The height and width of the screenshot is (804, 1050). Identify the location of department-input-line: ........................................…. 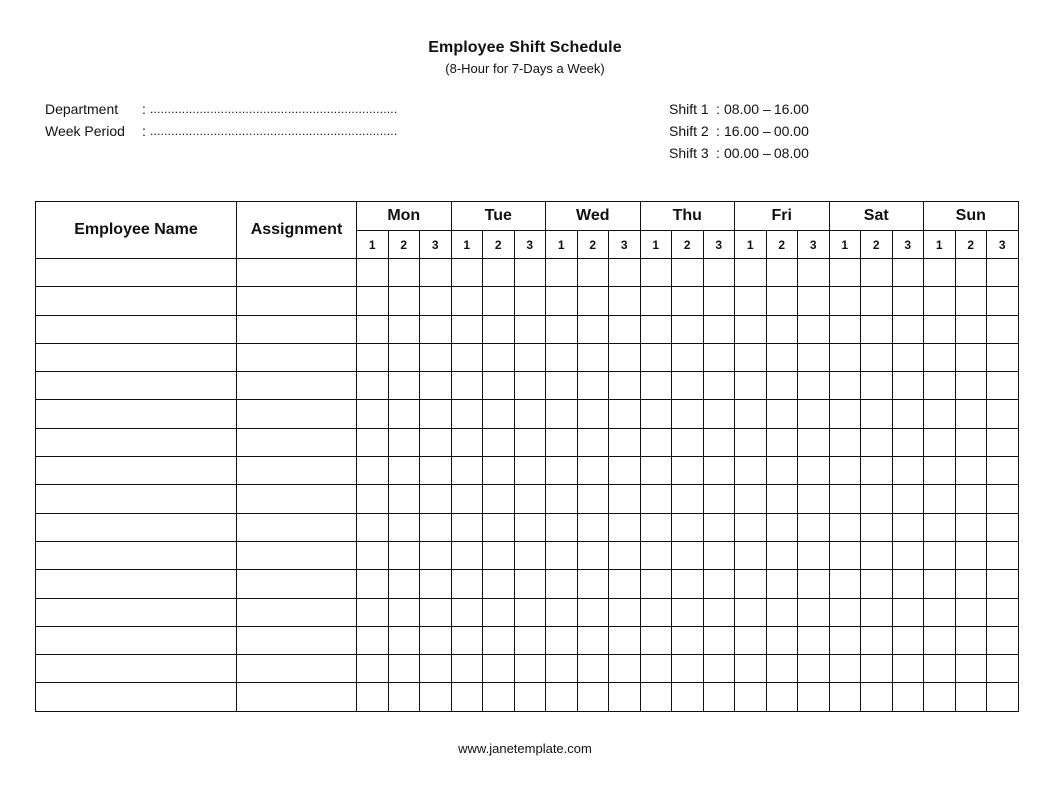
(273, 109).